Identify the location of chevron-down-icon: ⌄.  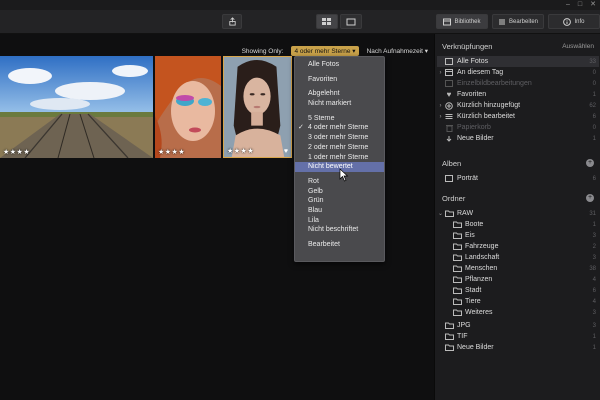
(440, 213).